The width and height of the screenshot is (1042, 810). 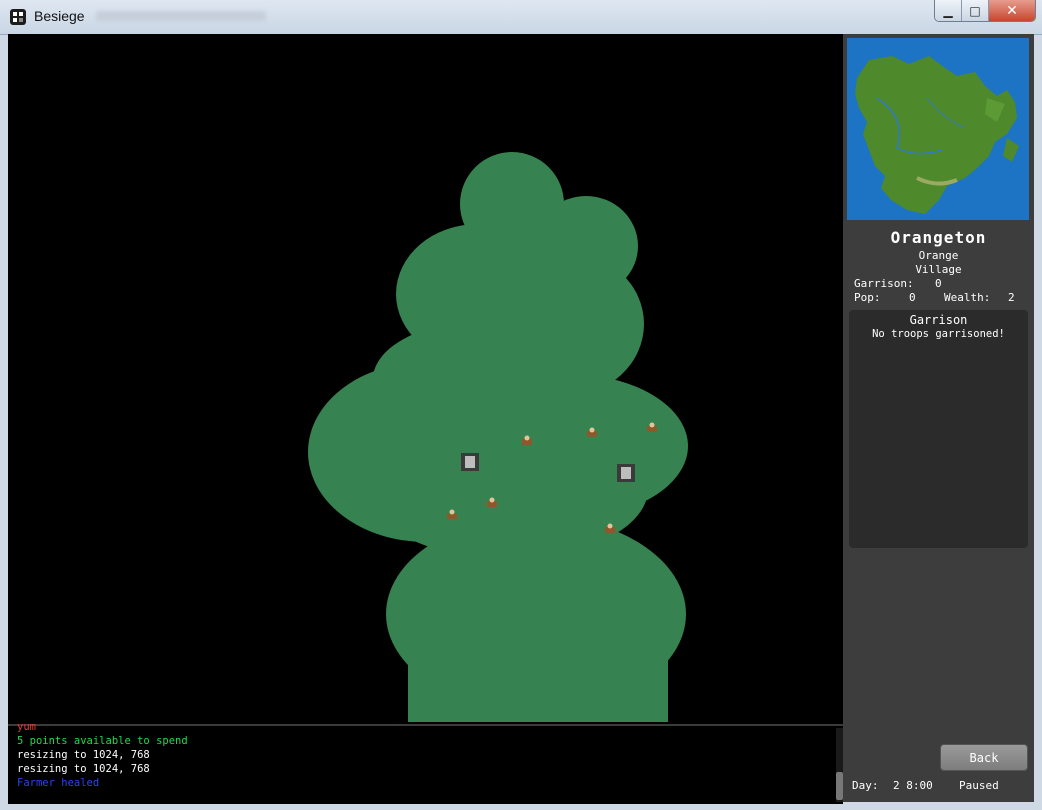 What do you see at coordinates (979, 785) in the screenshot?
I see `pause-status: Paused` at bounding box center [979, 785].